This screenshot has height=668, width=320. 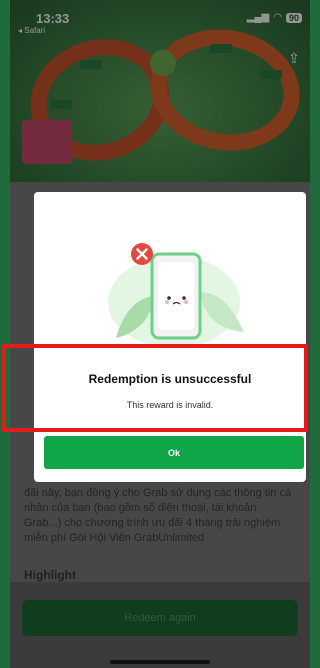 I want to click on x-circle-icon, so click(x=142, y=254).